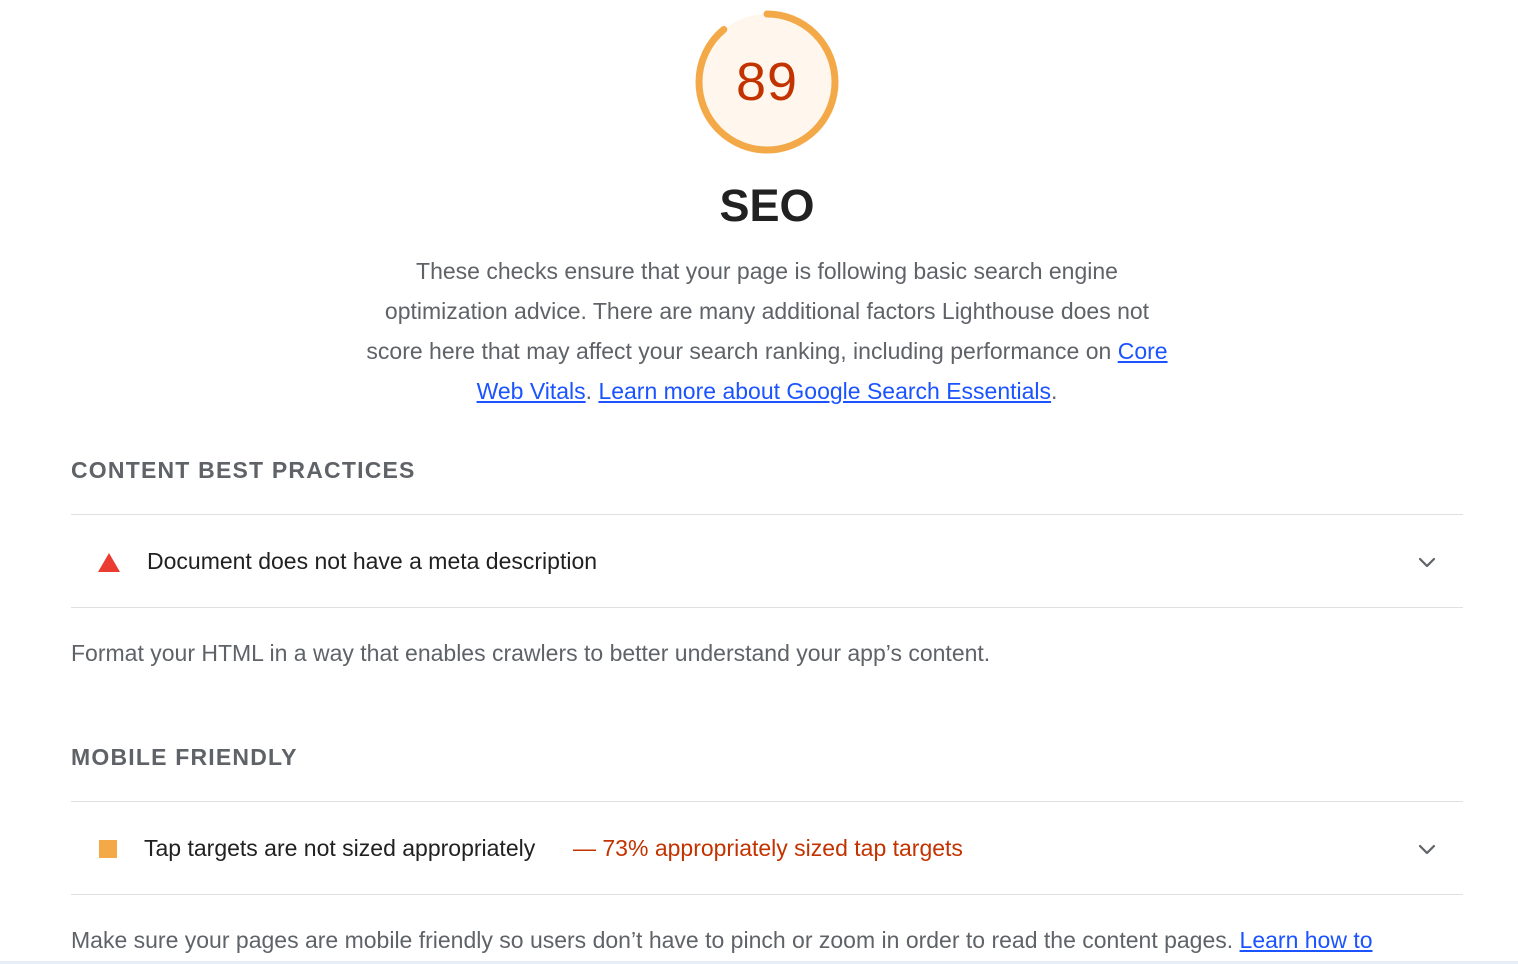 The height and width of the screenshot is (964, 1518). What do you see at coordinates (184, 757) in the screenshot?
I see `group-title-mobile-friendly: MOBILE FRIENDLY` at bounding box center [184, 757].